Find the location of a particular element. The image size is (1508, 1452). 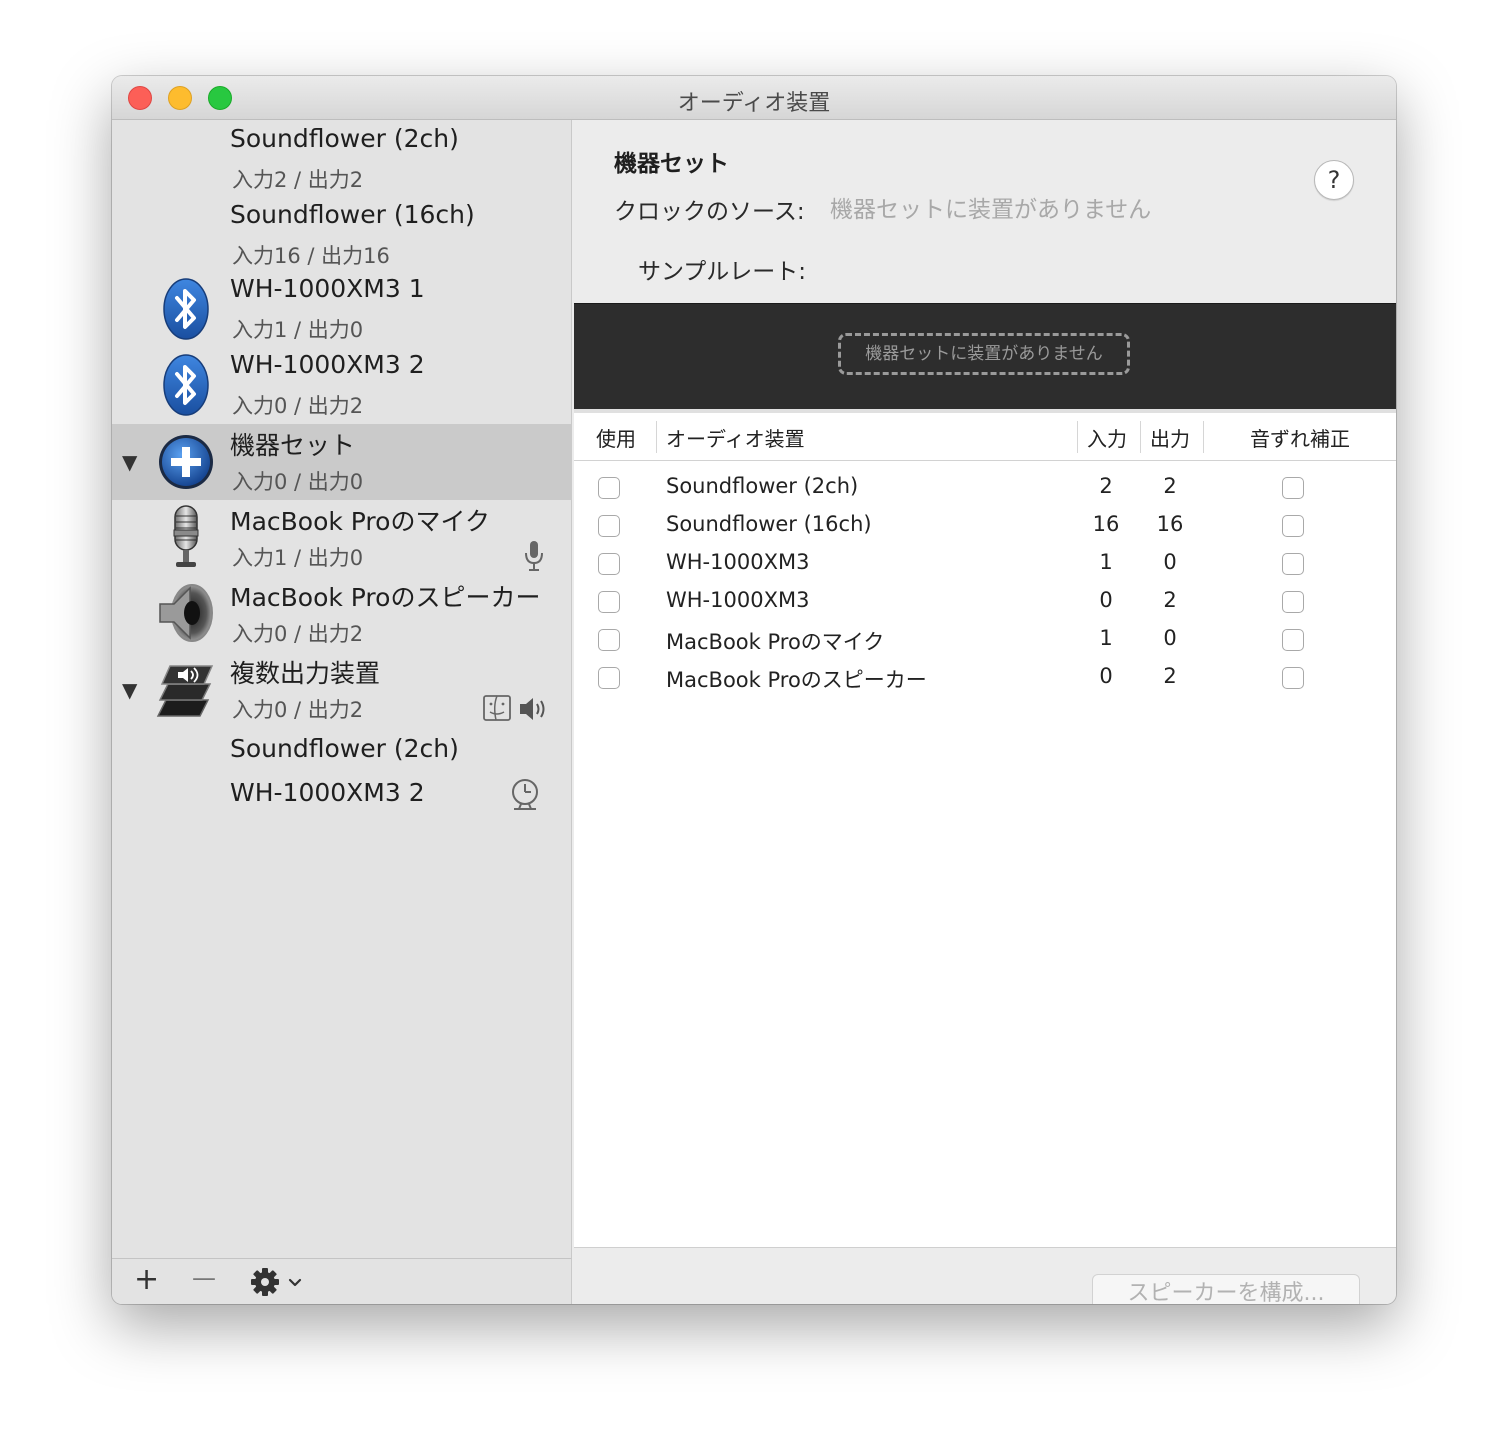

column-header-use: 使用 is located at coordinates (616, 437).